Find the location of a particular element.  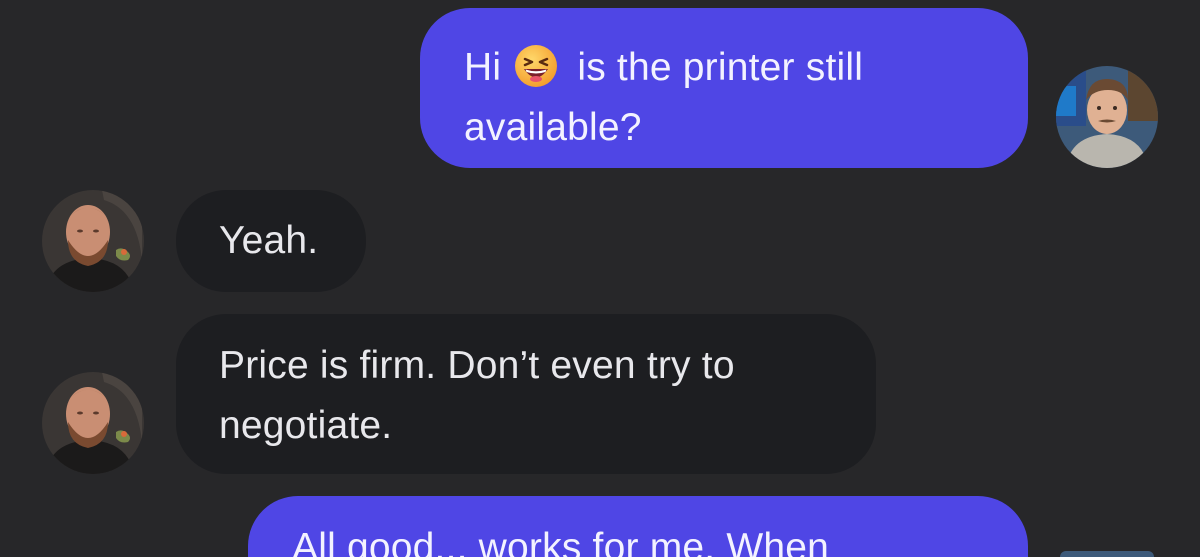

my-avatar is located at coordinates (1107, 117).